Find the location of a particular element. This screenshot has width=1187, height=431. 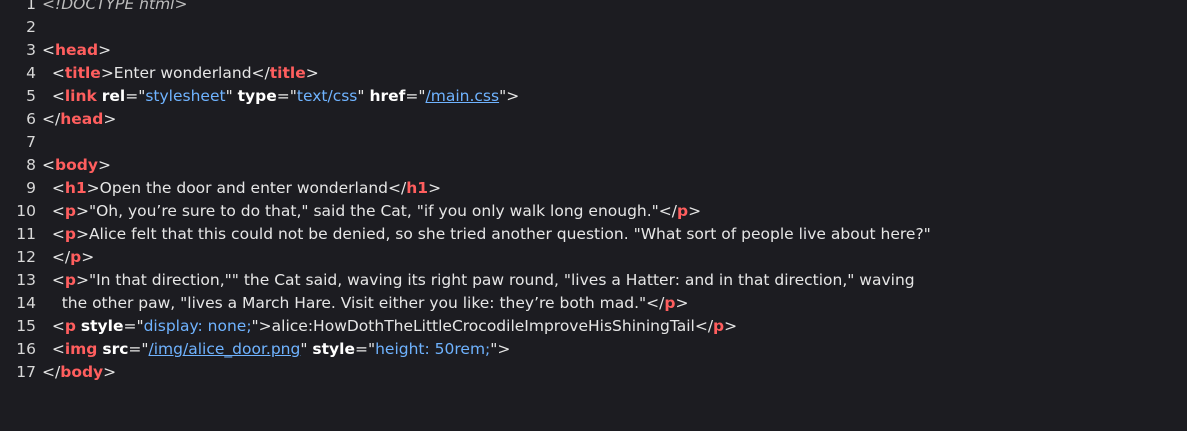

code-token: text/css is located at coordinates (327, 96).